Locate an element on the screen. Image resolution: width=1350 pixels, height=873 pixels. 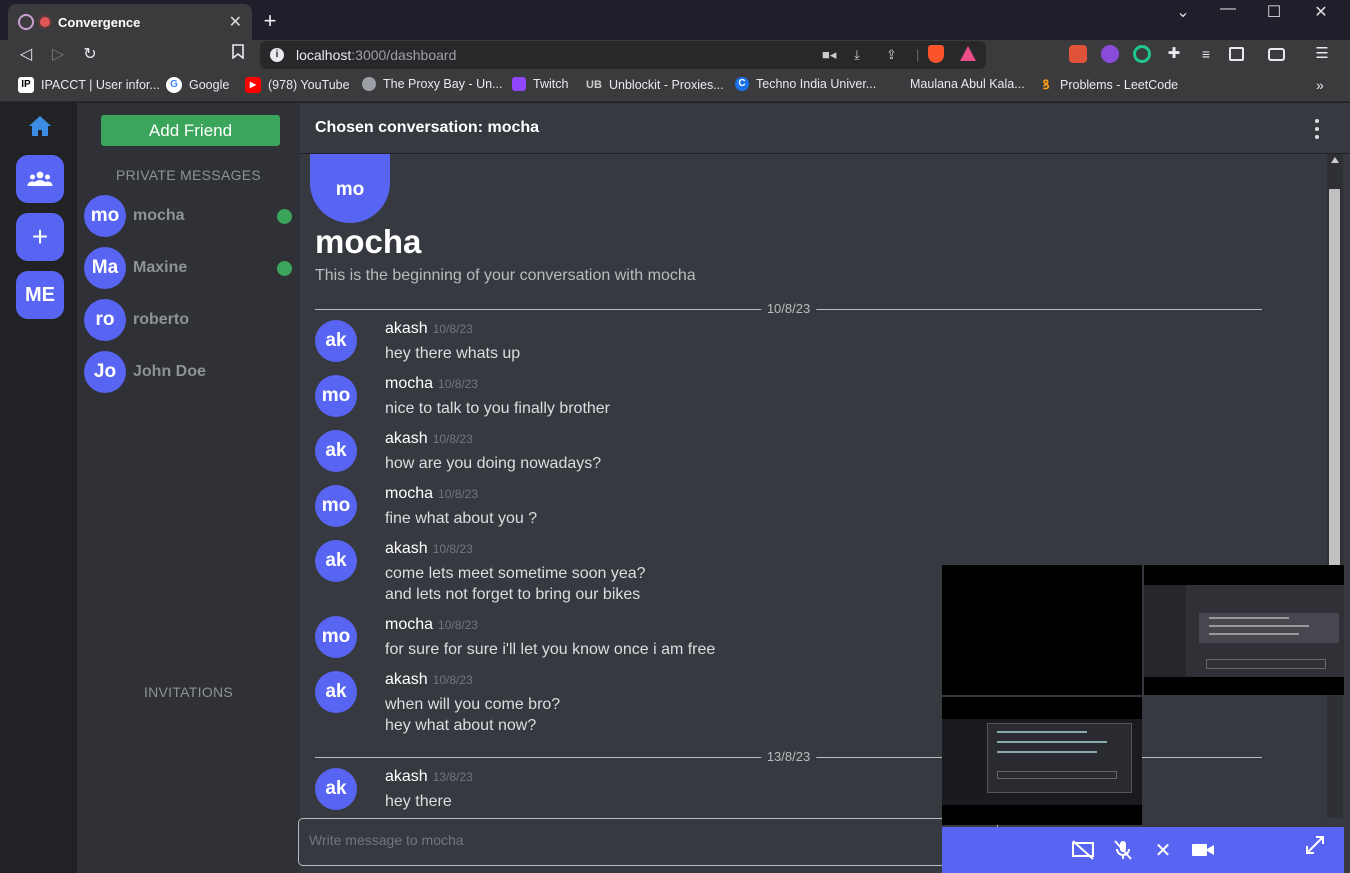
scrollbar-thumb is located at coordinates (1334, 379).